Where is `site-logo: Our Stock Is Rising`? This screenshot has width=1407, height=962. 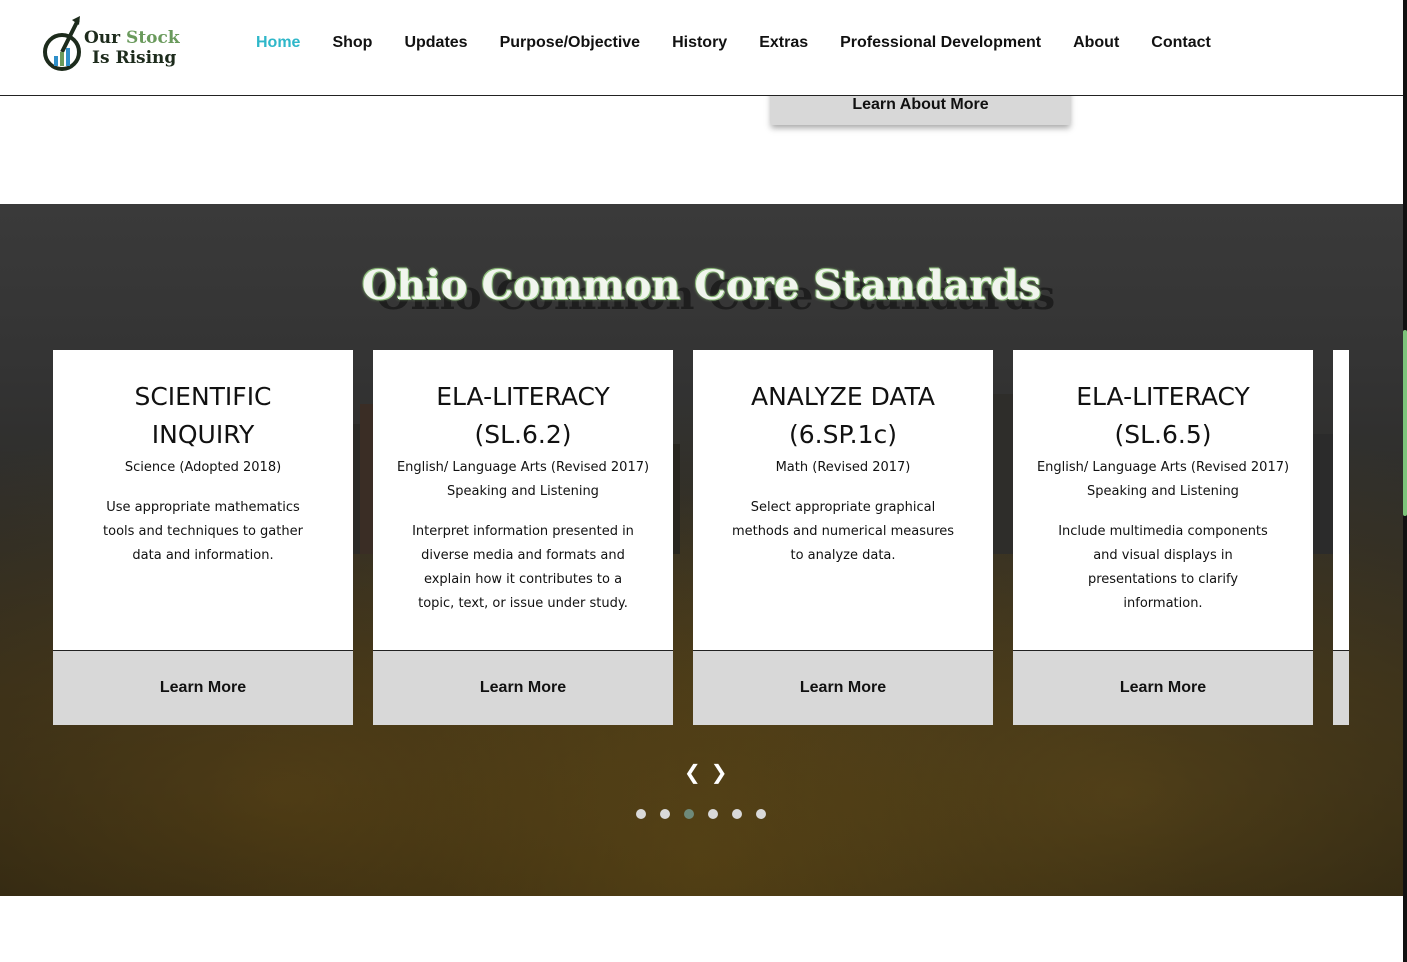
site-logo: Our Stock Is Rising is located at coordinates (112, 46).